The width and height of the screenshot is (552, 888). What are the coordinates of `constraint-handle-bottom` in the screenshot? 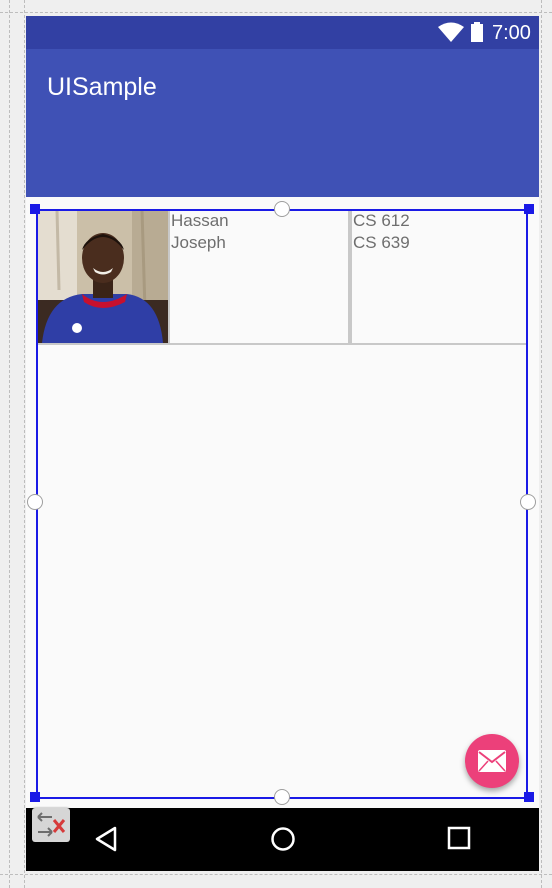 It's located at (282, 797).